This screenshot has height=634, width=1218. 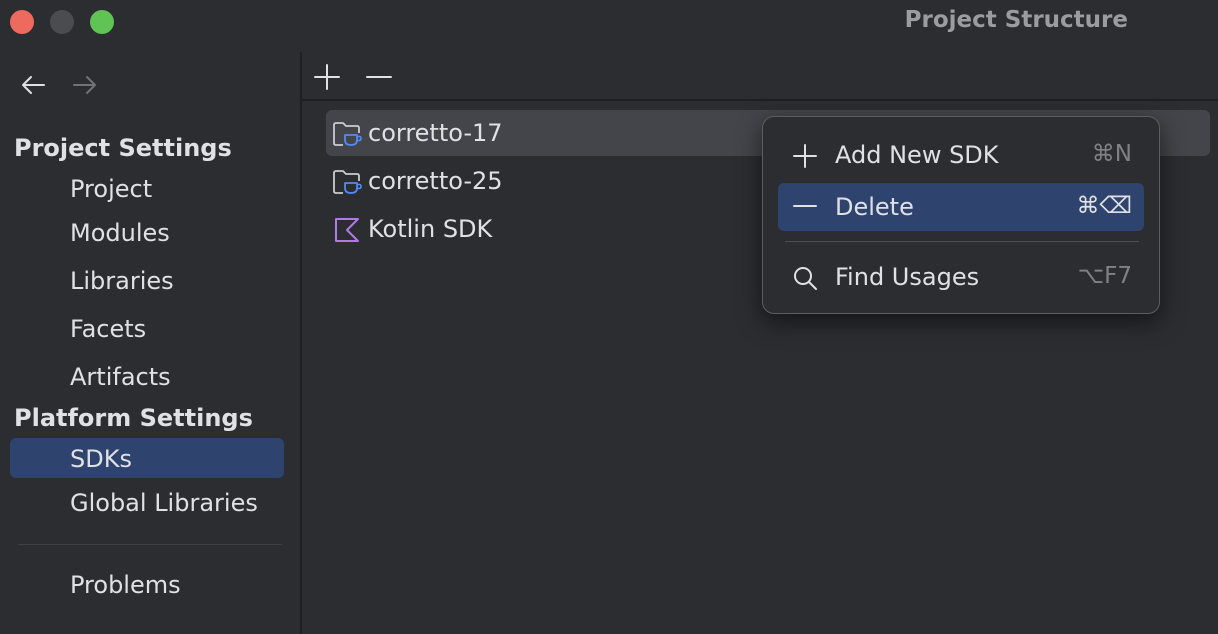 I want to click on sidebar-divider, so click(x=150, y=544).